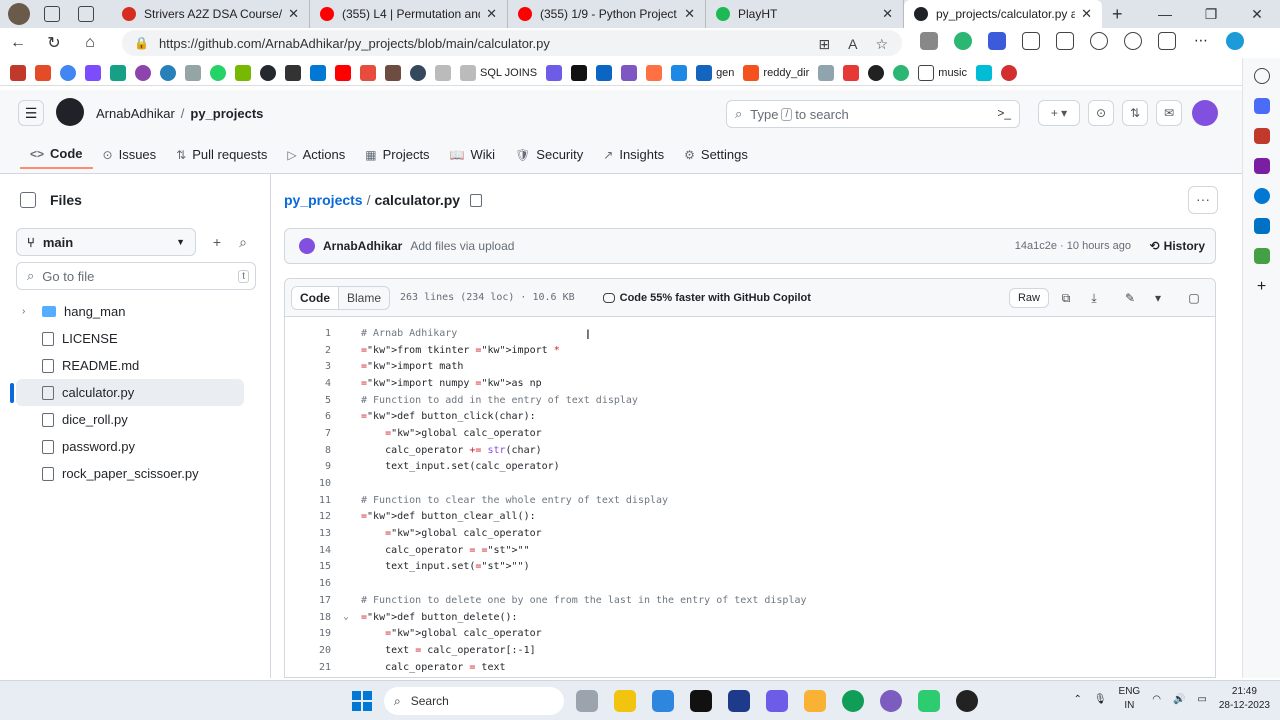 The width and height of the screenshot is (1280, 720). Describe the element at coordinates (308, 500) in the screenshot. I see `line-number: 11` at that location.